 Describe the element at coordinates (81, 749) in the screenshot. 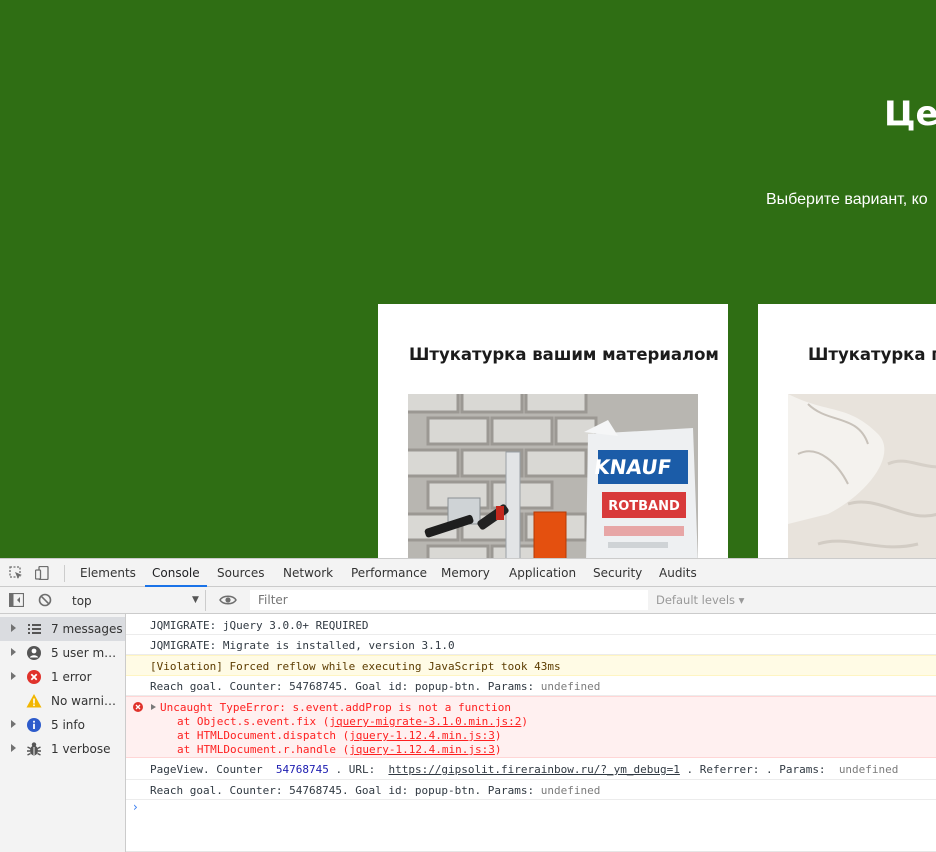

I see `sidebar-item-label: 1 verbose` at that location.